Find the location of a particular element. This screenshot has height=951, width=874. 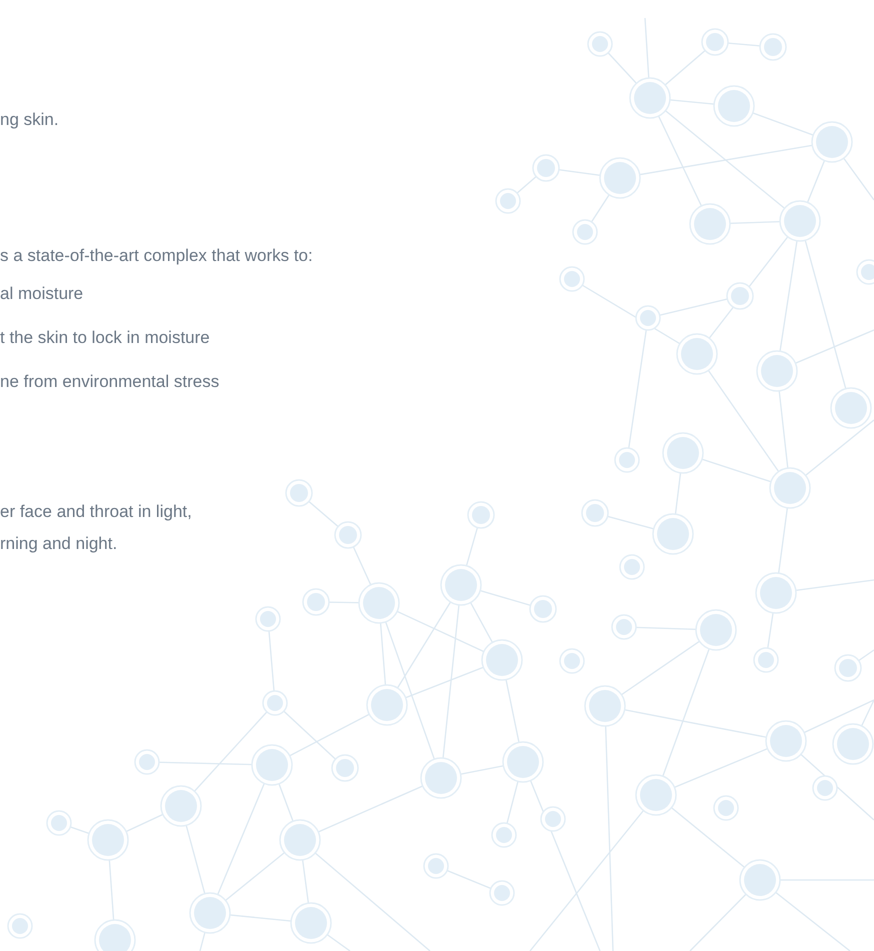

body-text: ng skin. is located at coordinates (29, 120).